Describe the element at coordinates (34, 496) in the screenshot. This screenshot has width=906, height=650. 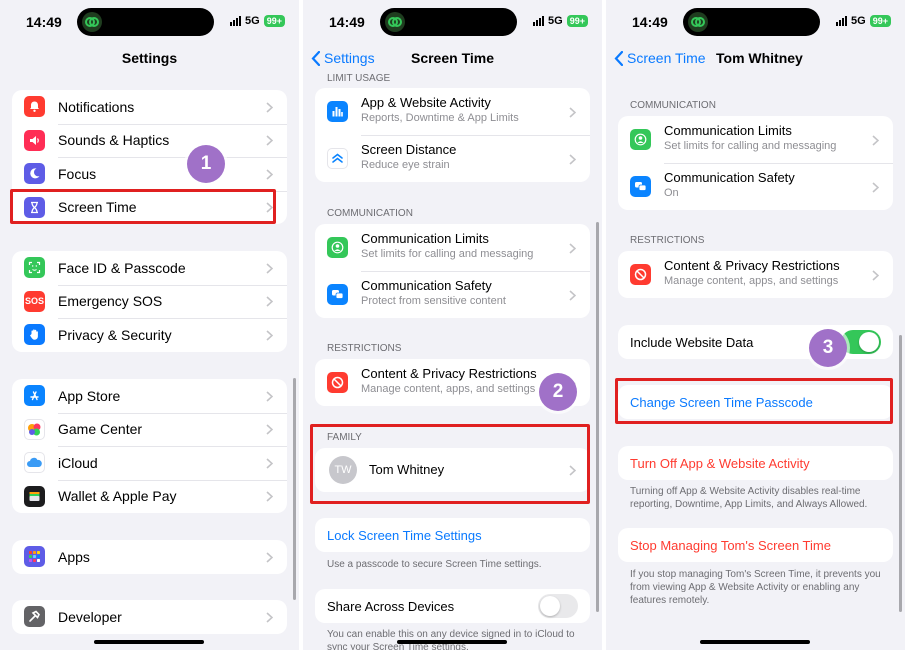
I see `wallet-icon` at that location.